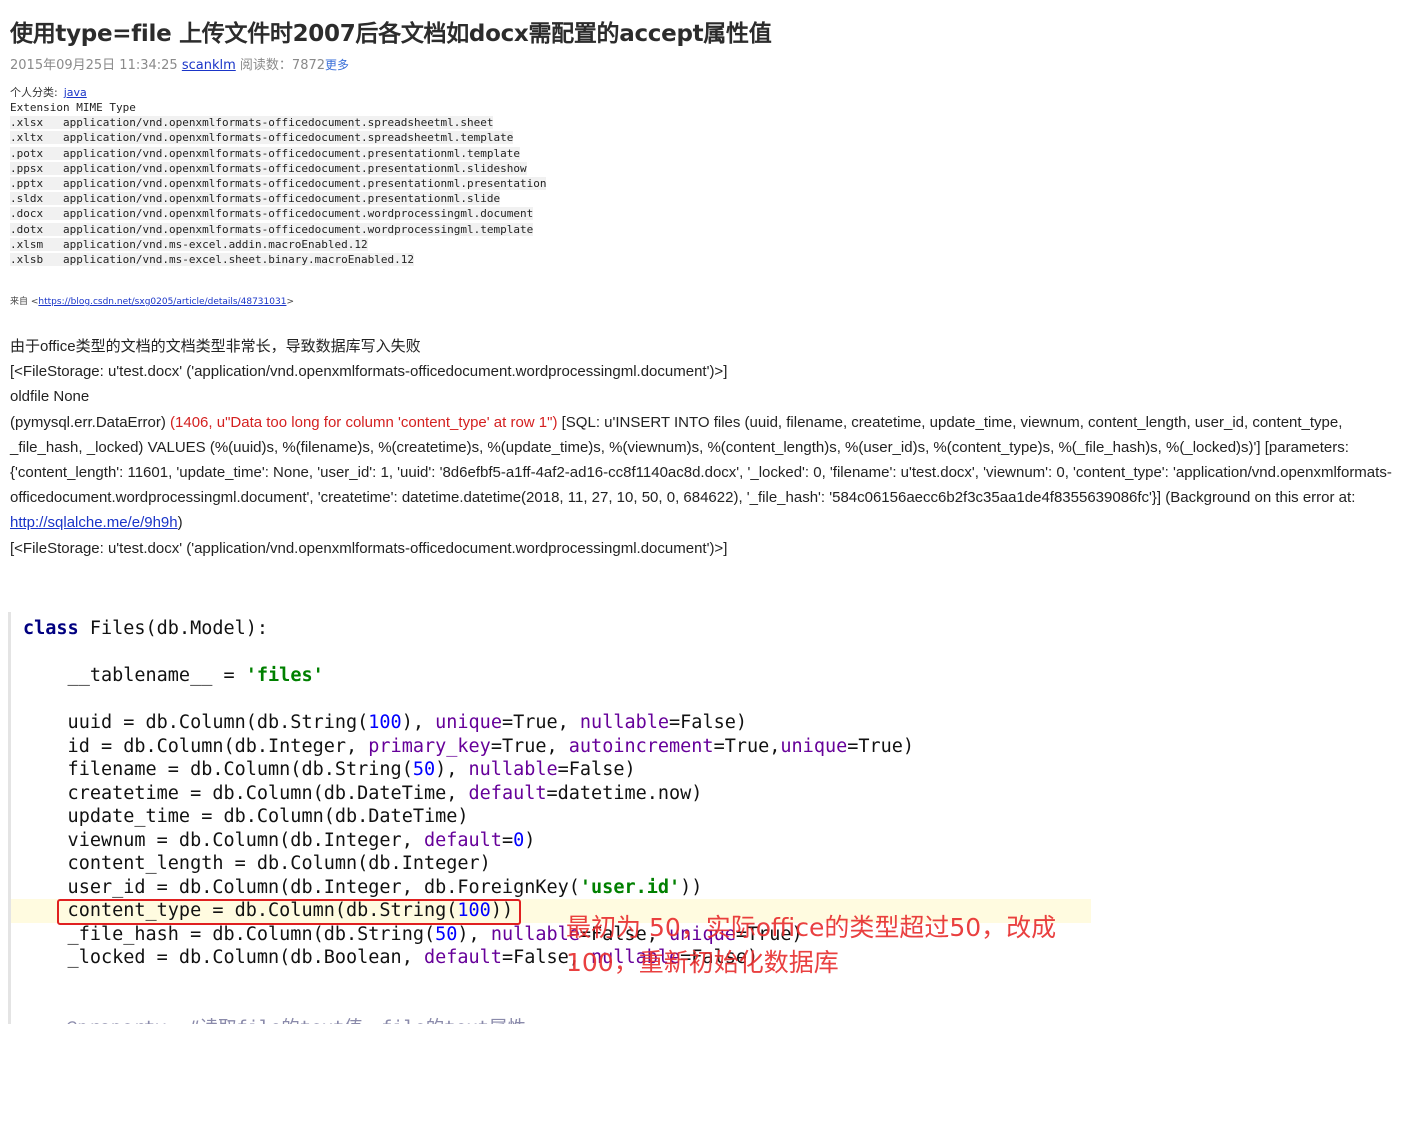  What do you see at coordinates (27, 183) in the screenshot?
I see `mime-extension: .pptx` at bounding box center [27, 183].